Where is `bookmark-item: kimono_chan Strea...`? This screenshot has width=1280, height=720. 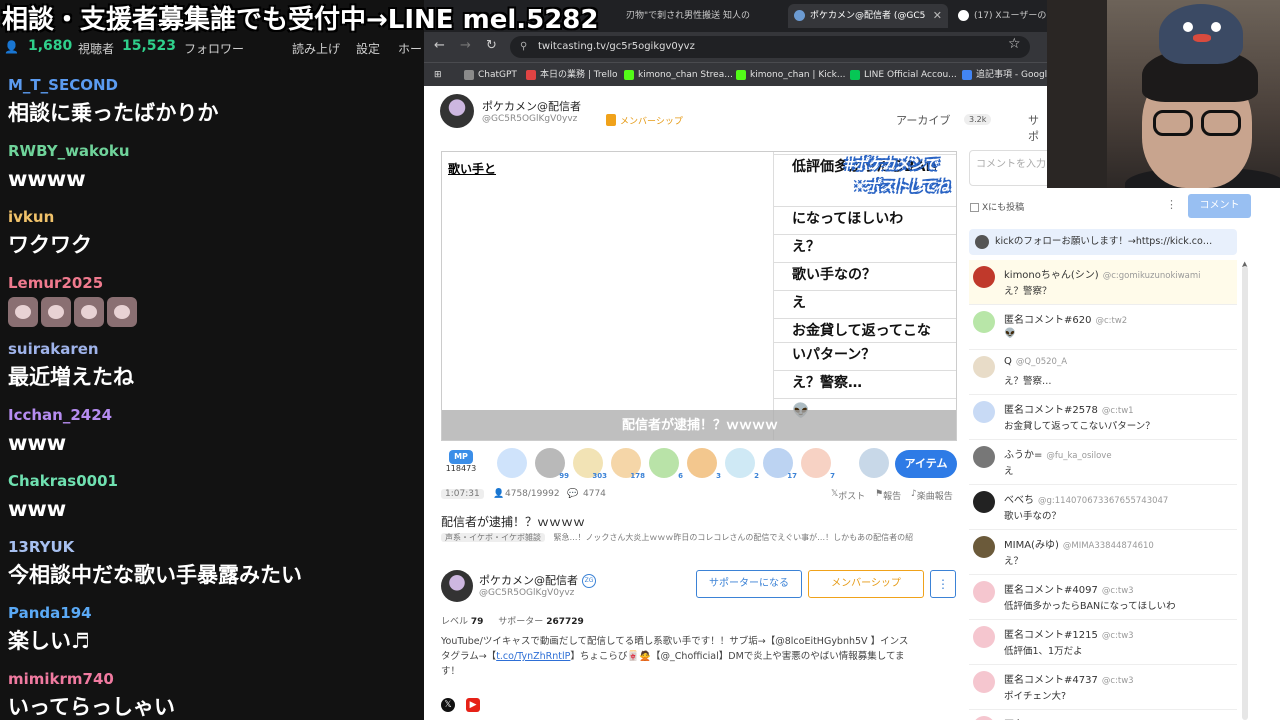 bookmark-item: kimono_chan Strea... is located at coordinates (678, 75).